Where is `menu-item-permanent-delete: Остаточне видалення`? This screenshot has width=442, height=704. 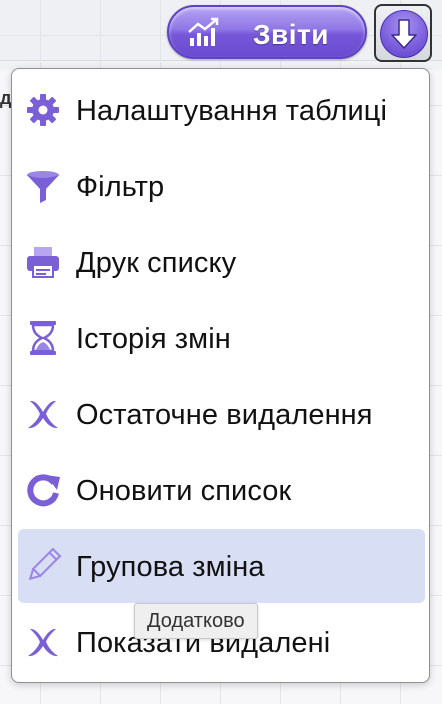 menu-item-permanent-delete: Остаточне видалення is located at coordinates (221, 414).